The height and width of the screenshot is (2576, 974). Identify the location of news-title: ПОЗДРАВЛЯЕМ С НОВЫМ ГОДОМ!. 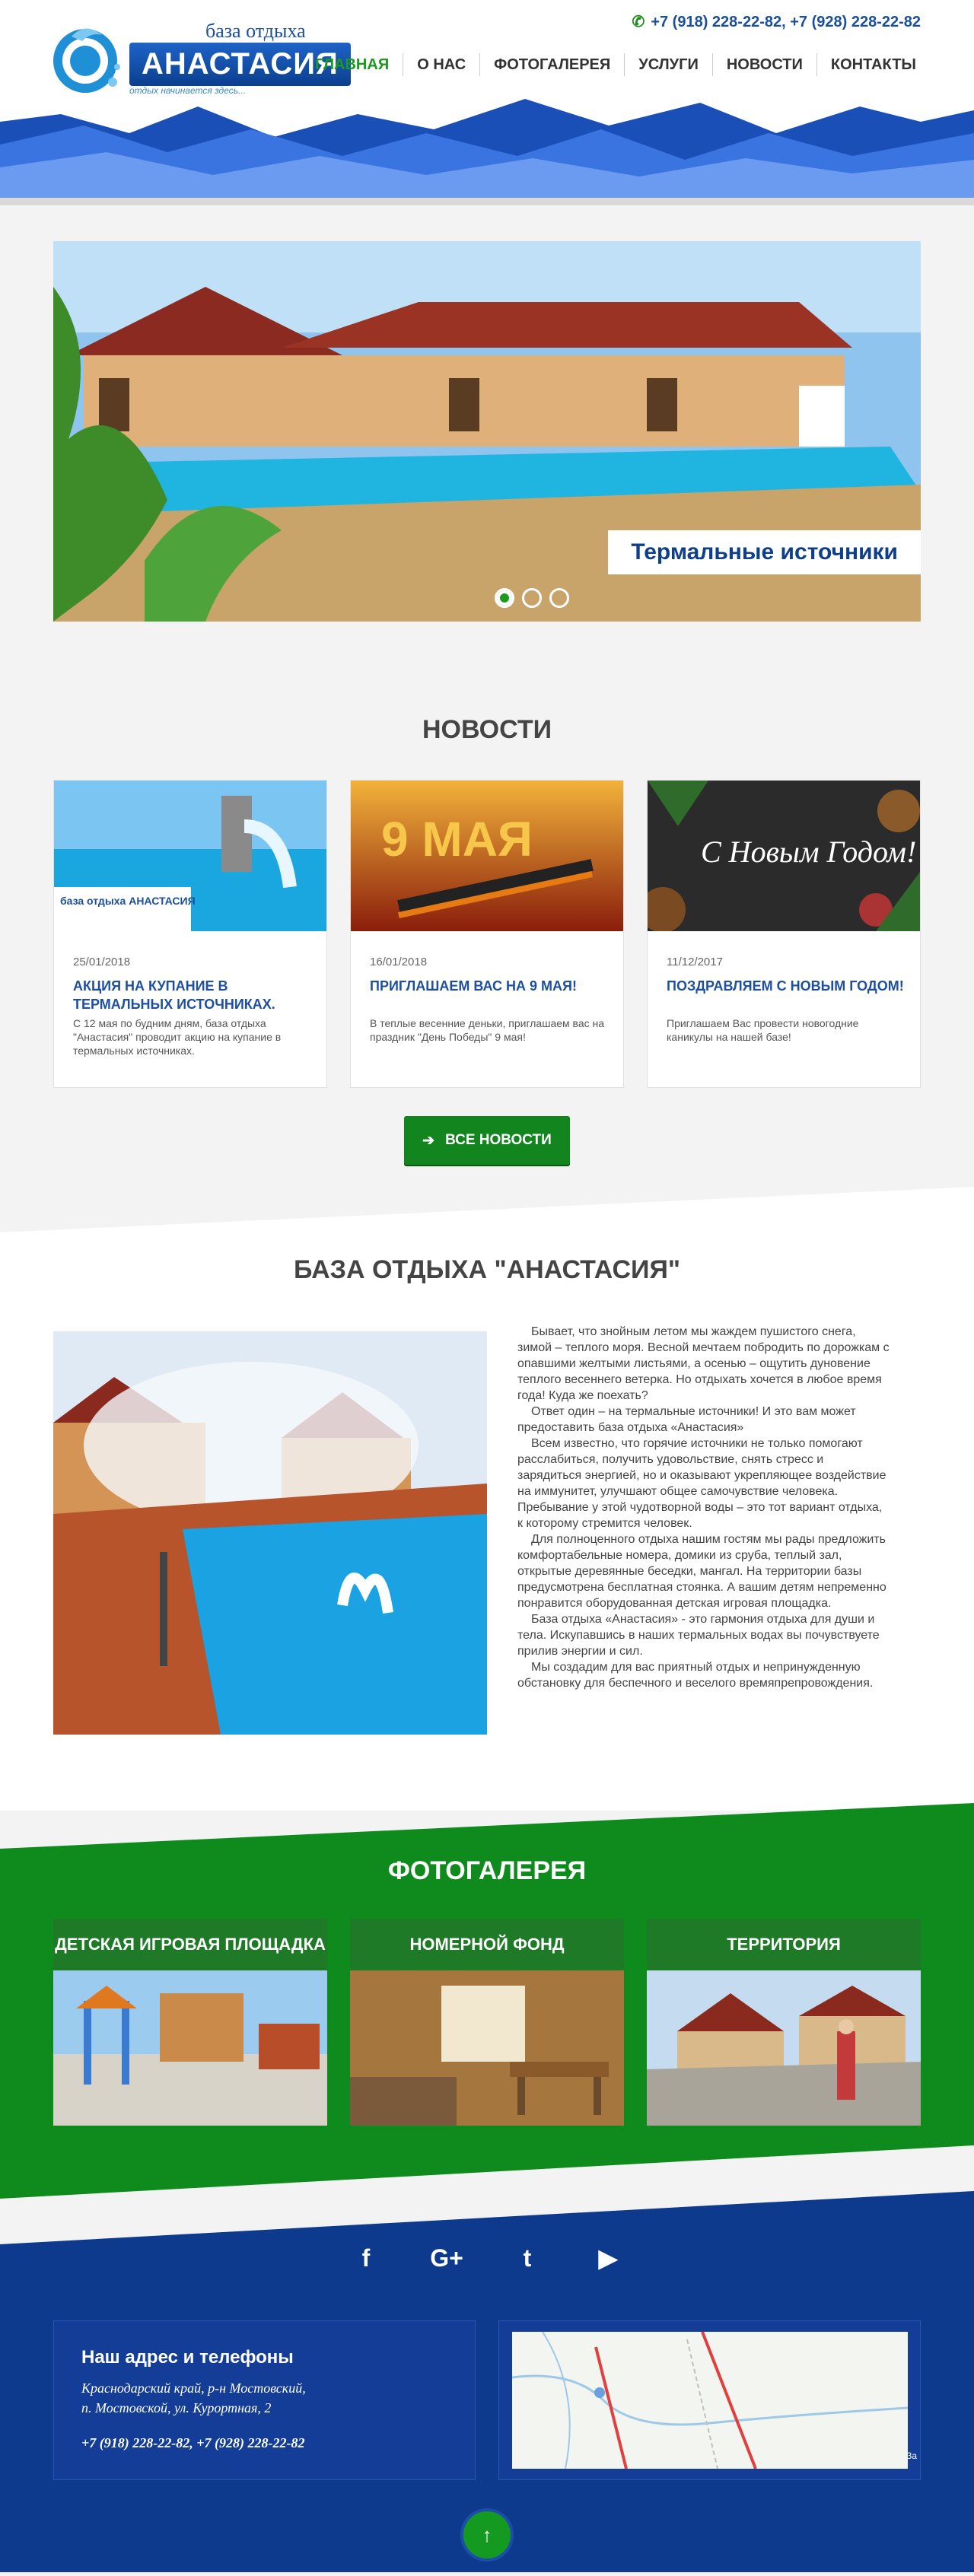
(786, 986).